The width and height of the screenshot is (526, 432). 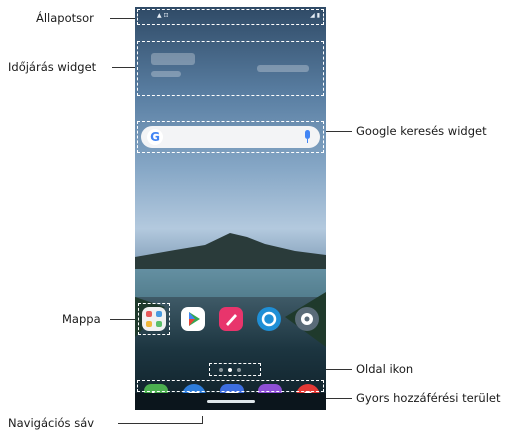 I want to click on leader-navigation-bar-tick, so click(x=202, y=420).